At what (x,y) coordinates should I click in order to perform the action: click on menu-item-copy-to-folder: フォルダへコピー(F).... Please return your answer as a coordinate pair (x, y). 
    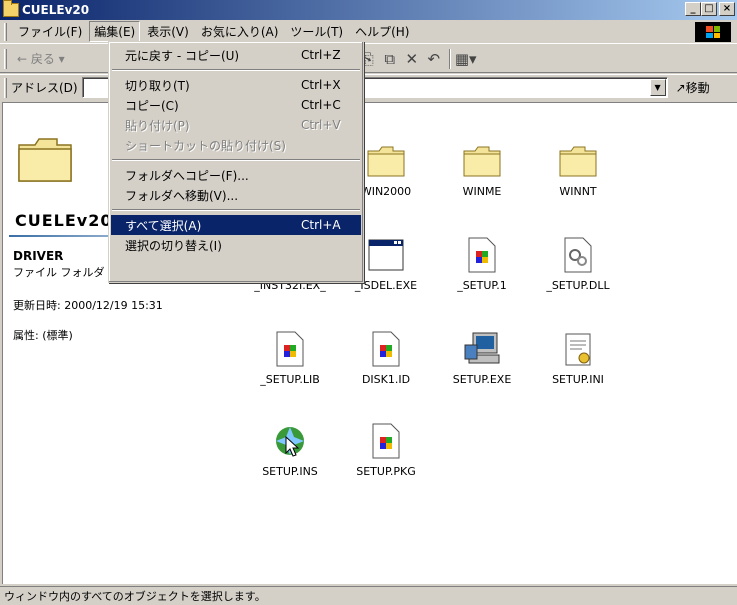
    Looking at the image, I should click on (236, 175).